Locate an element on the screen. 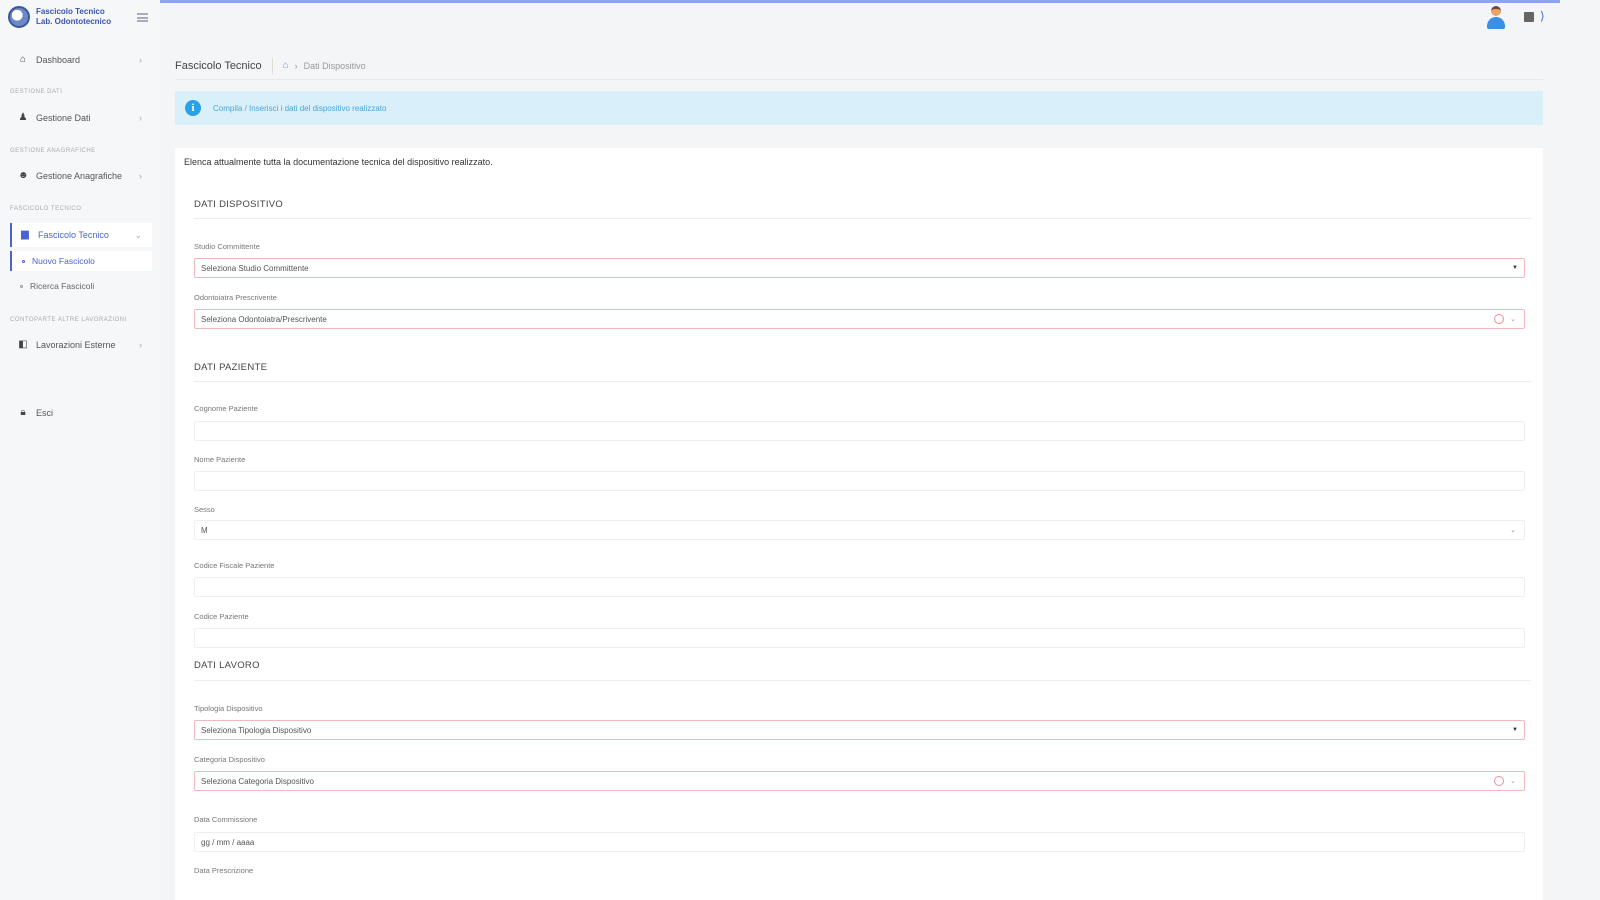 The image size is (1600, 900). section-title-paziente: DATI PAZIENTE is located at coordinates (231, 367).